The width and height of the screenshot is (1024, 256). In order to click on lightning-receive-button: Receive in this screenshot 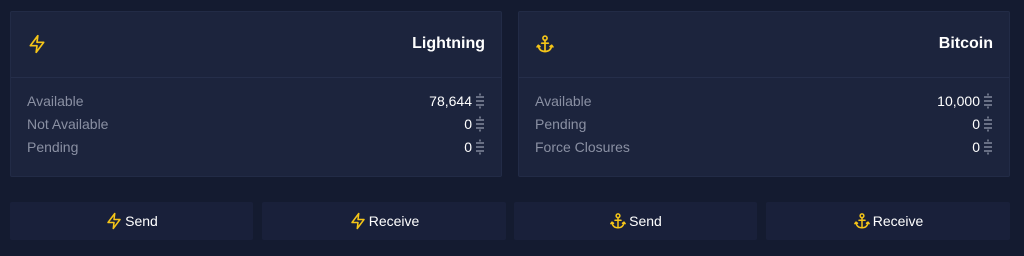, I will do `click(384, 221)`.